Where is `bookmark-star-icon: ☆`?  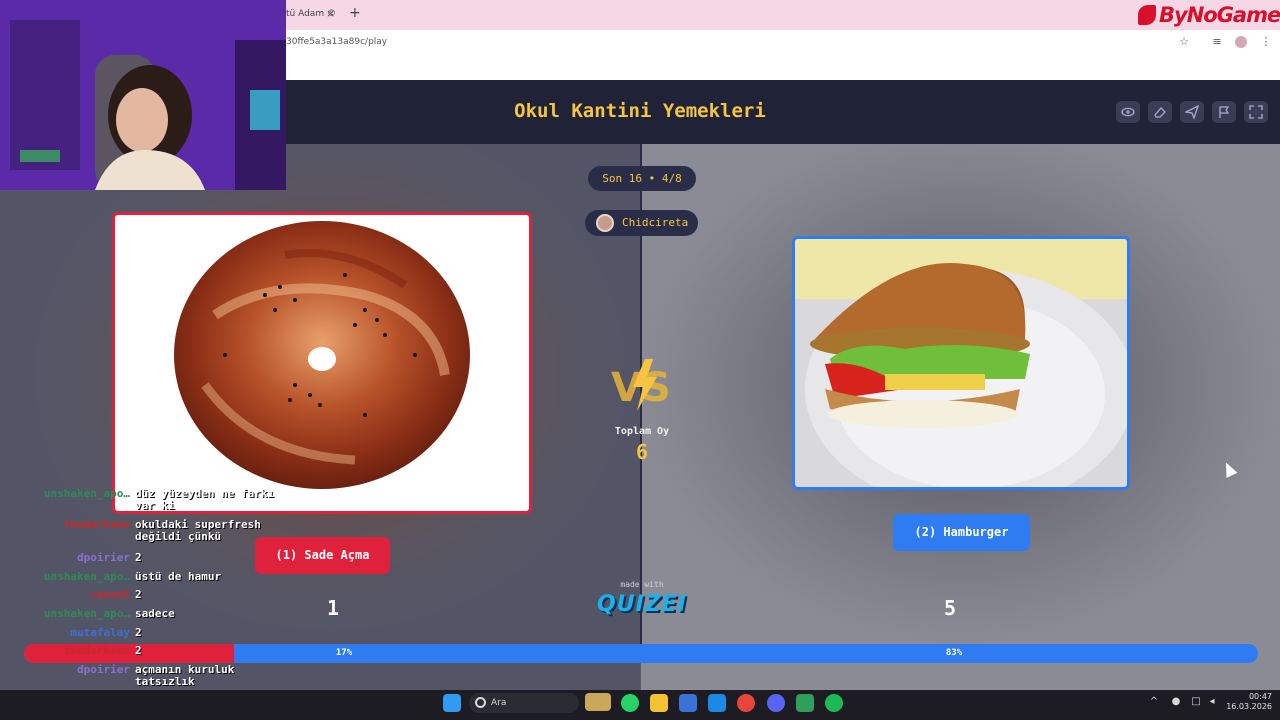
bookmark-star-icon: ☆ is located at coordinates (1184, 42).